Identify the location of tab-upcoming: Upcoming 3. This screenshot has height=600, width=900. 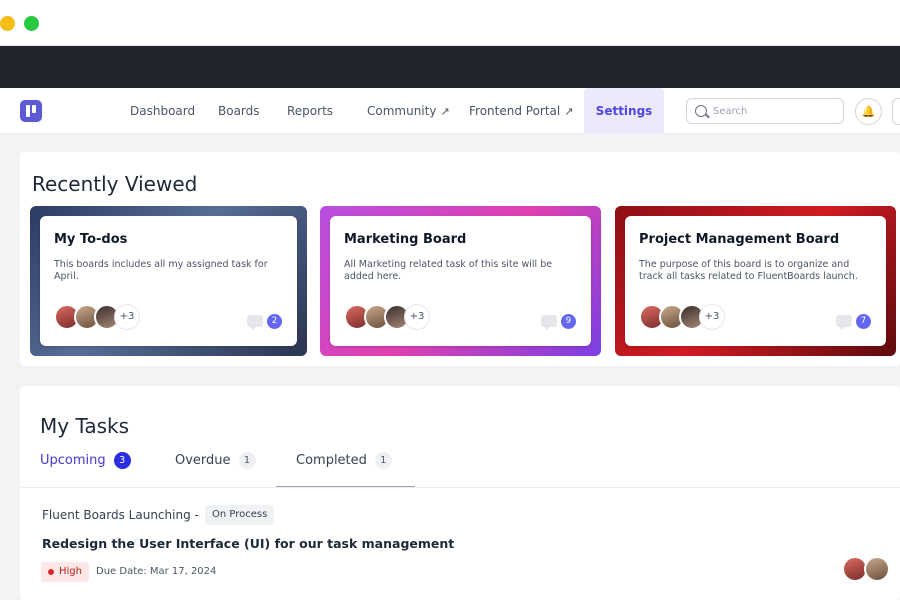
(85, 470).